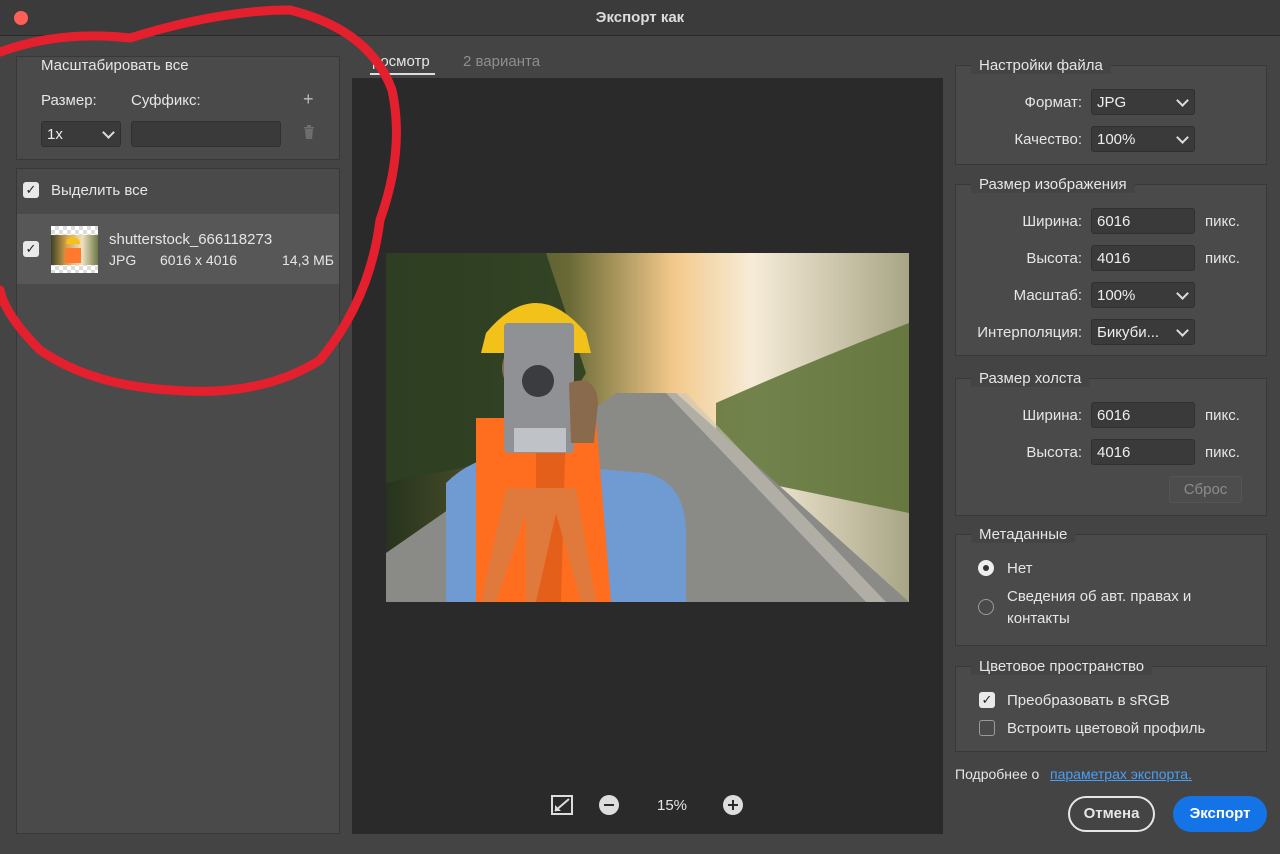  Describe the element at coordinates (1054, 258) in the screenshot. I see `image-height-label: Высота:` at that location.